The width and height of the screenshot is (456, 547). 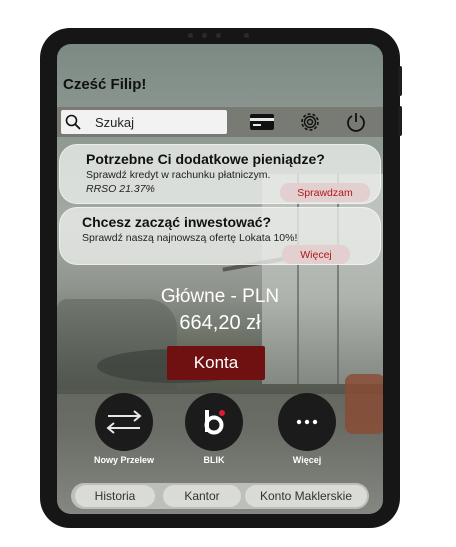 I want to click on bottom-tab-bar: Historia Kantor Konto Maklerskie, so click(x=220, y=496).